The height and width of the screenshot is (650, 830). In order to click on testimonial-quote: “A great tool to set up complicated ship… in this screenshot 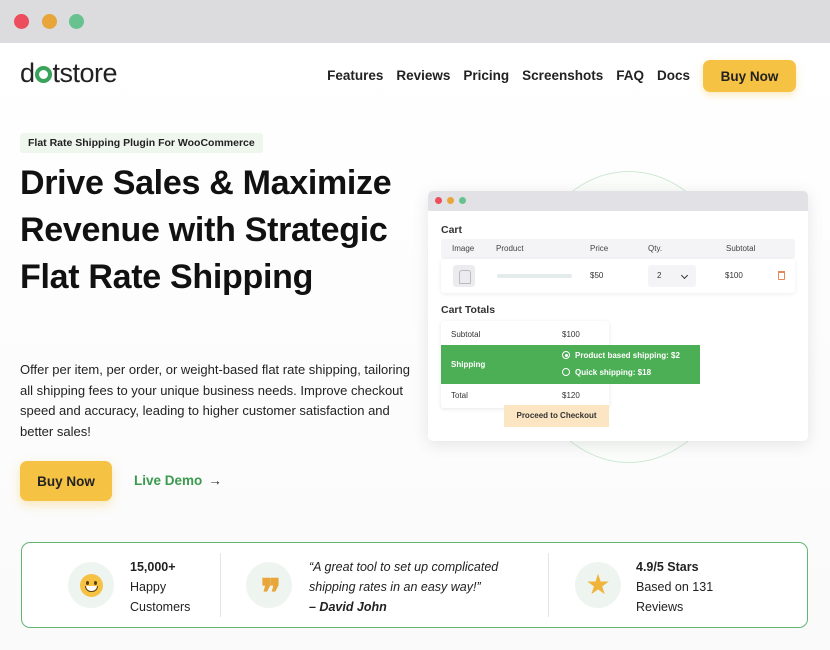, I will do `click(424, 587)`.